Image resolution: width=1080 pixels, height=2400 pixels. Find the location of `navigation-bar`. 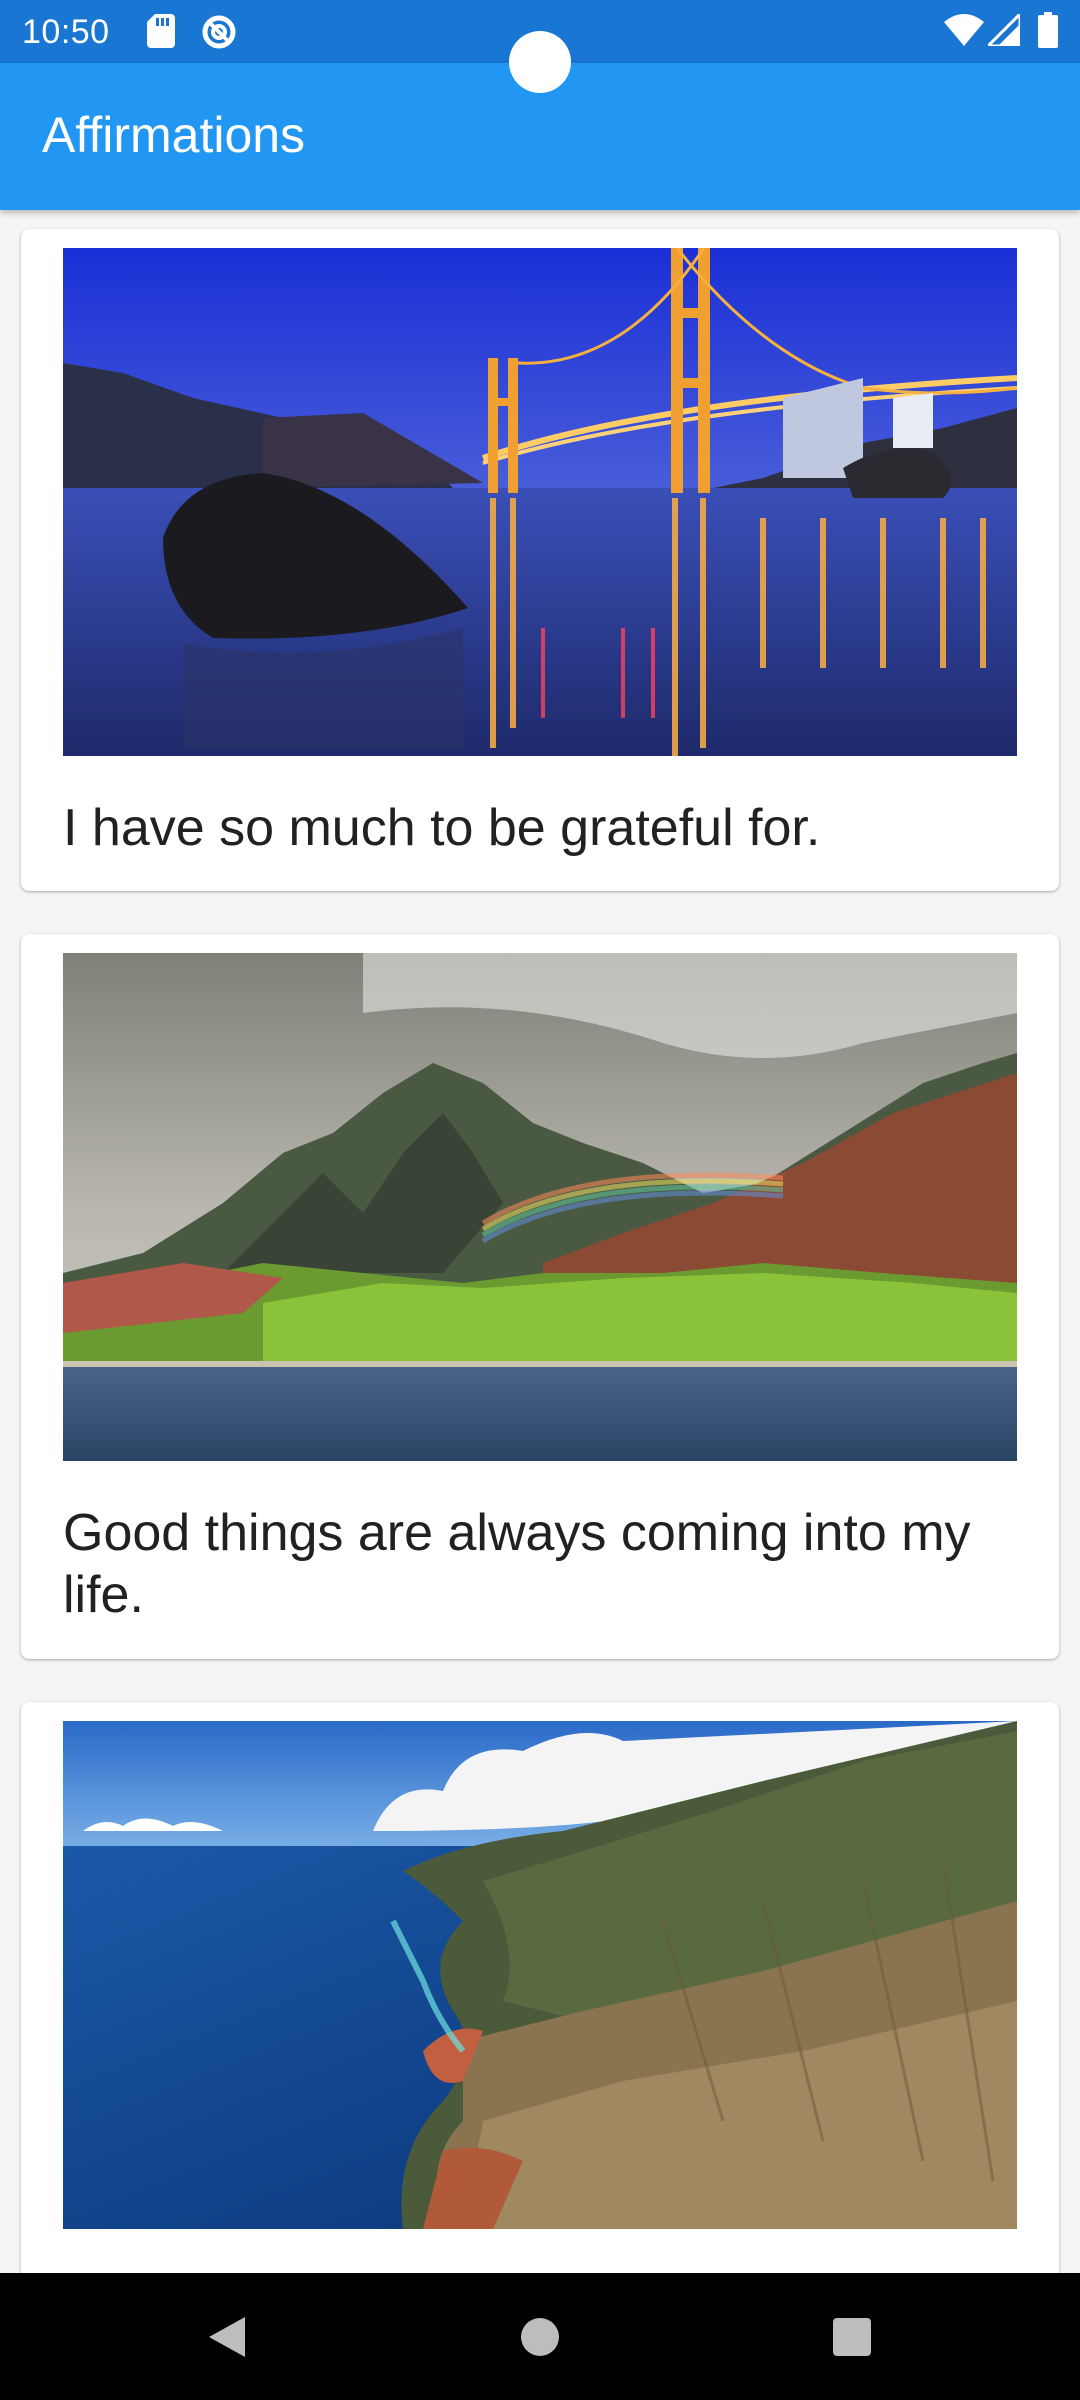

navigation-bar is located at coordinates (540, 2336).